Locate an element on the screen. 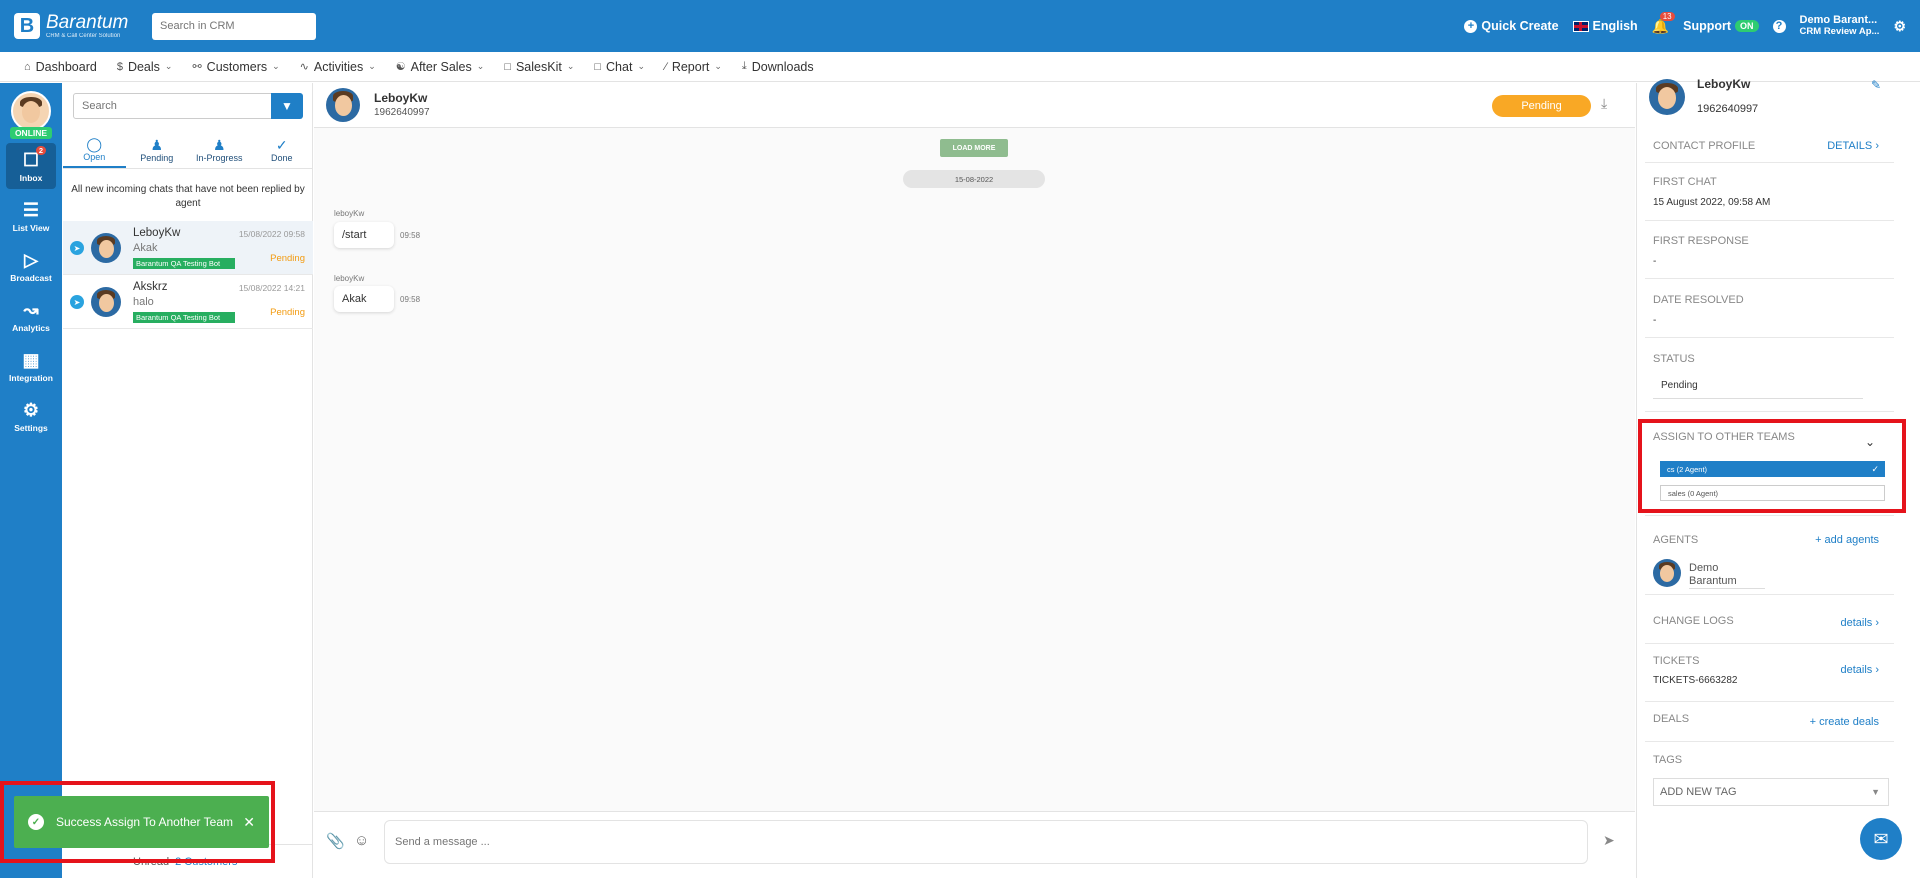  rail-analytics: ↝ Analytics is located at coordinates (31, 316).